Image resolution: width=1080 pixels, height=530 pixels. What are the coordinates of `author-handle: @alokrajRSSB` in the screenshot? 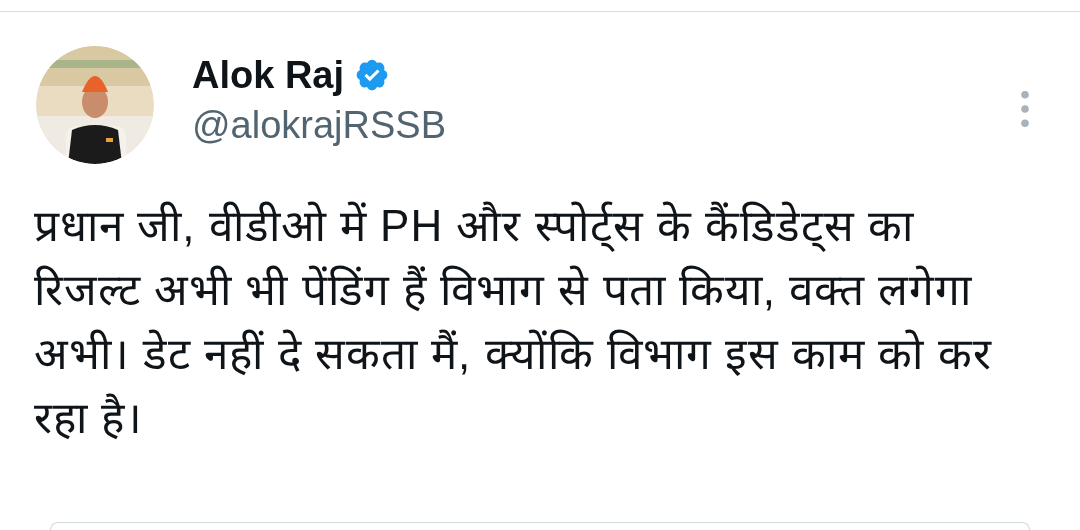 It's located at (606, 125).